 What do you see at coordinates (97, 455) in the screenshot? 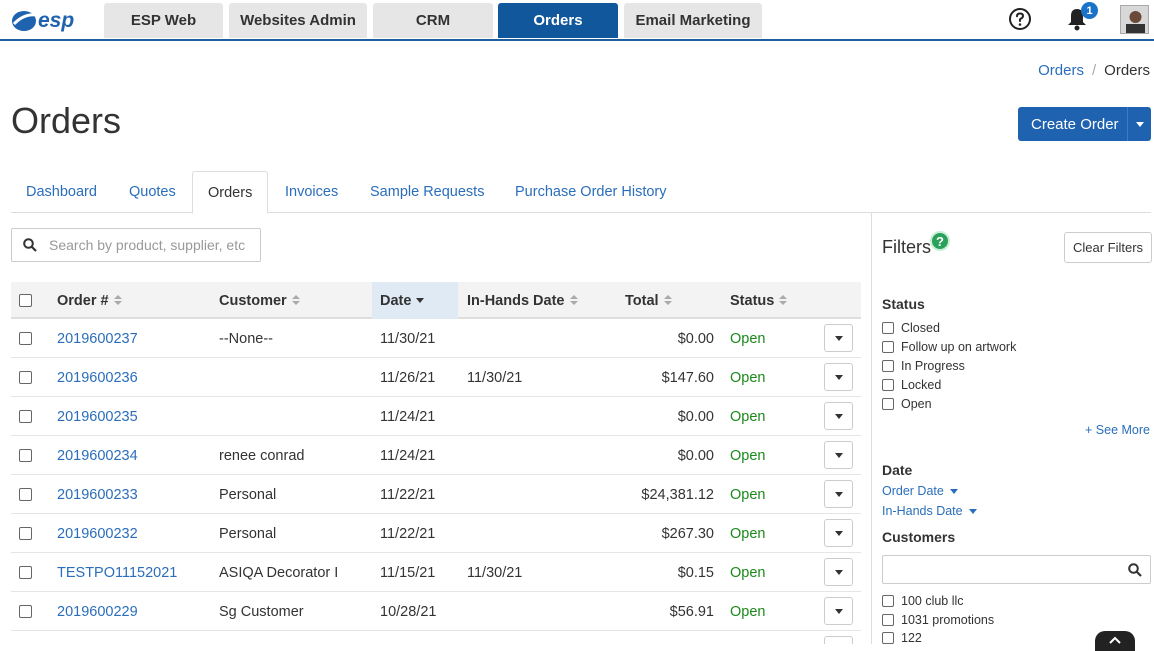
I see `order-number-link: 2019600234` at bounding box center [97, 455].